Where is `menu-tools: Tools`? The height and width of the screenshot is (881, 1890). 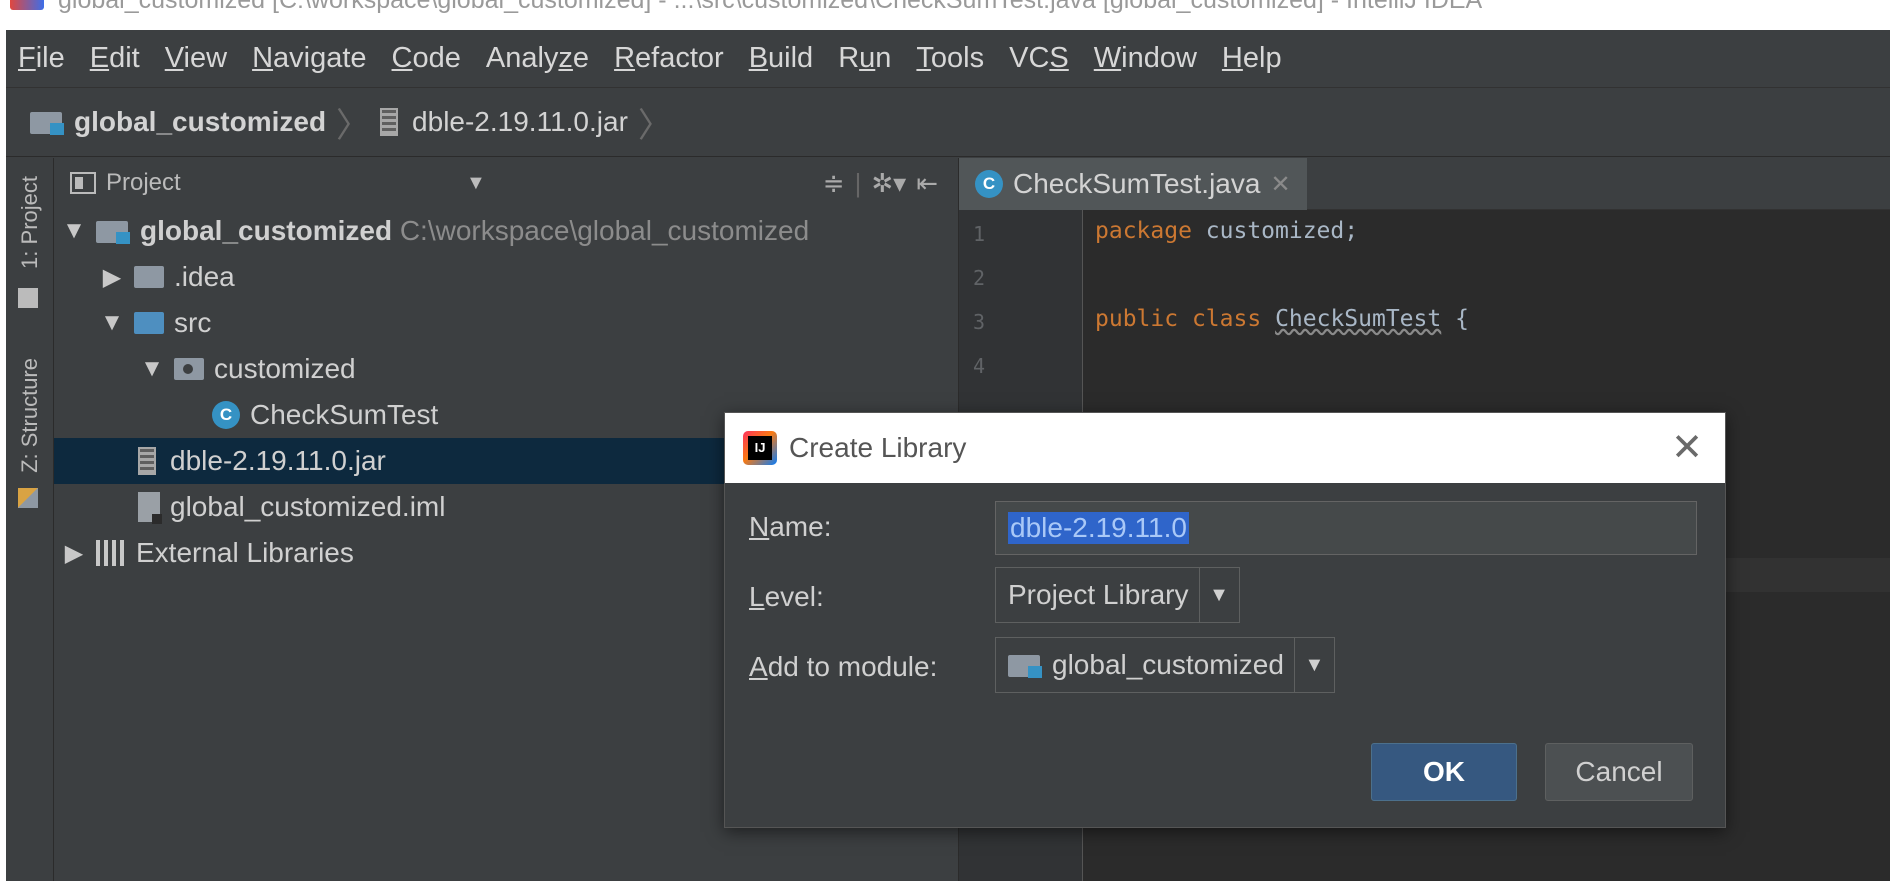 menu-tools: Tools is located at coordinates (950, 58).